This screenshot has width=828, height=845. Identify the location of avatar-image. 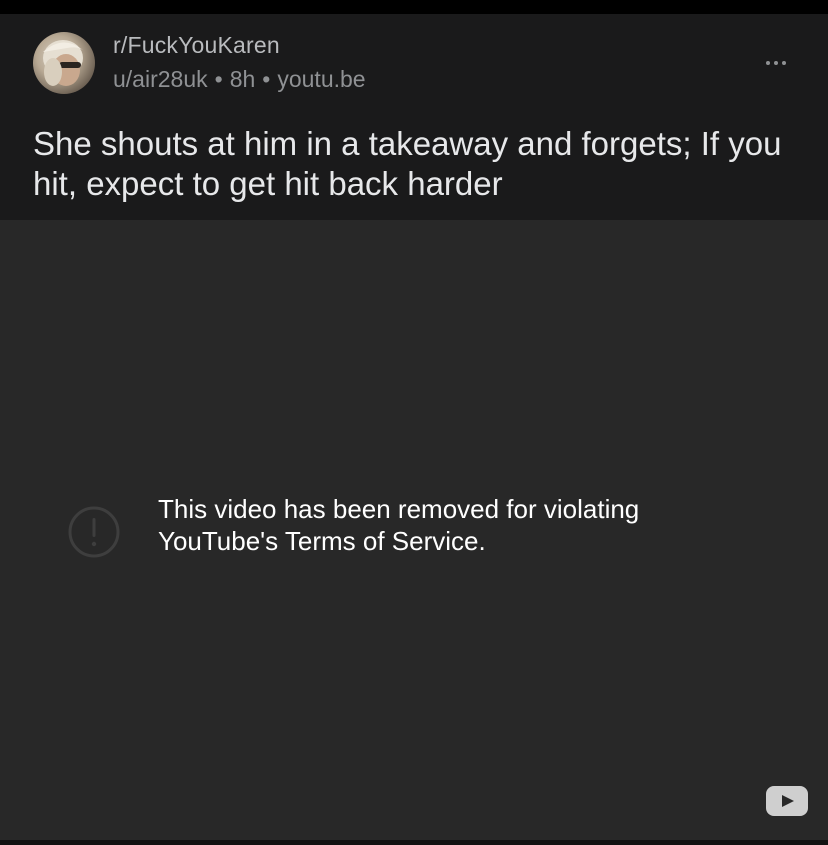
(63, 63).